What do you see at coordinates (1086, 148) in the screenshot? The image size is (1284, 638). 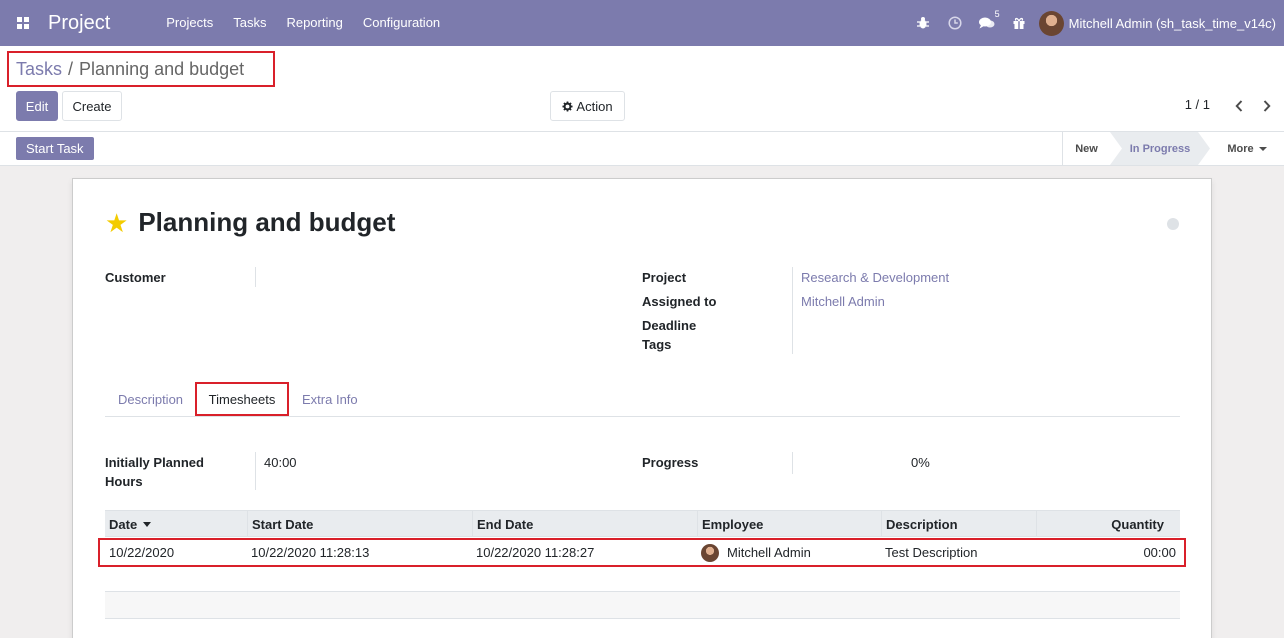 I see `stage-new: New` at bounding box center [1086, 148].